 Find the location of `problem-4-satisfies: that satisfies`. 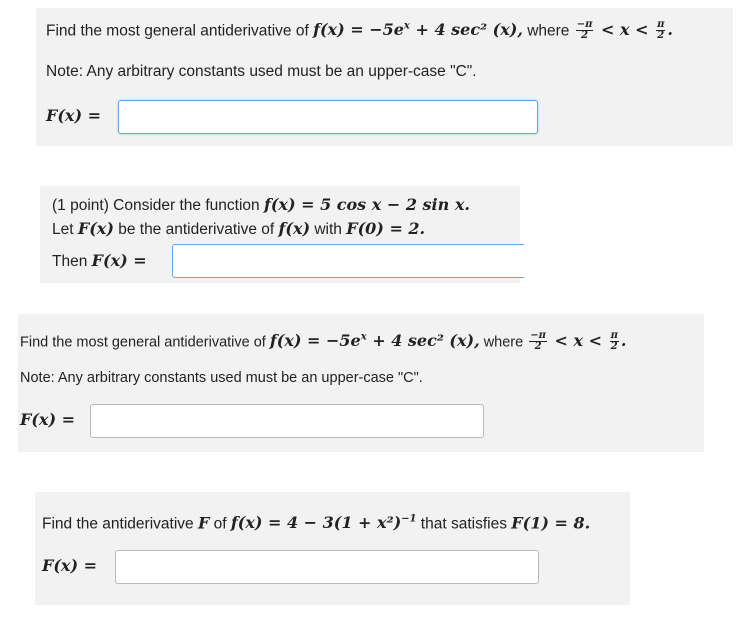

problem-4-satisfies: that satisfies is located at coordinates (464, 524).